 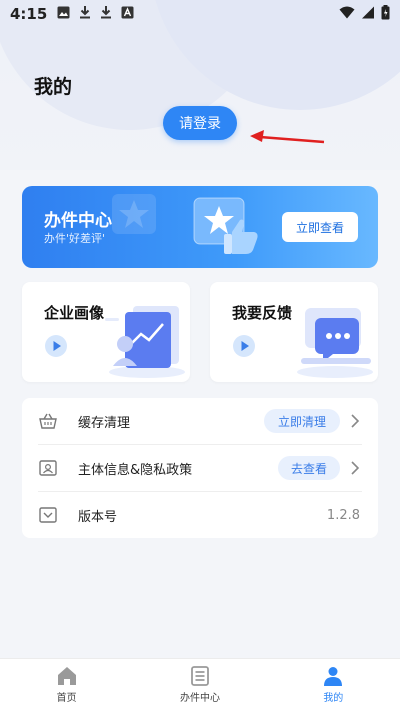 I want to click on enterprise-profile-card: 企业画像, so click(x=106, y=332).